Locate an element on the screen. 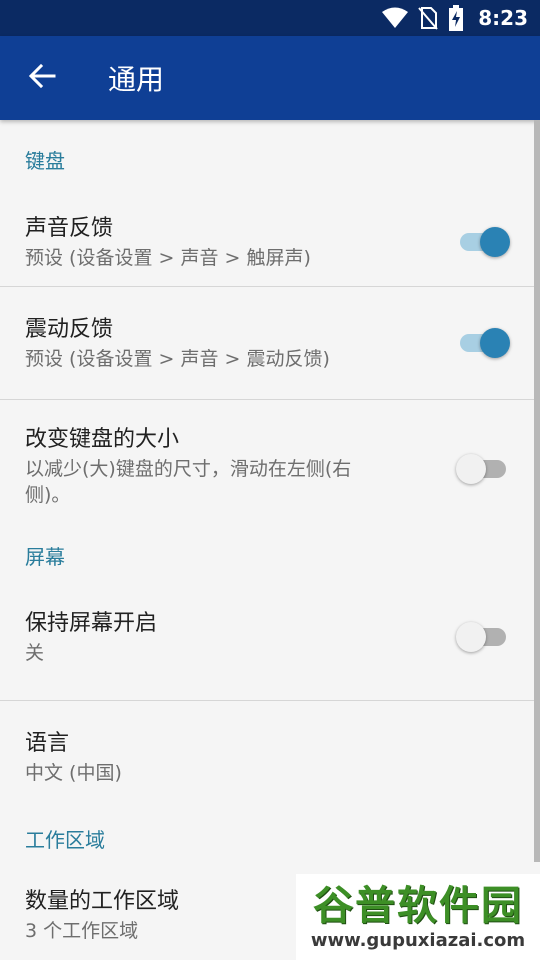  battery-charging-icon is located at coordinates (456, 18).